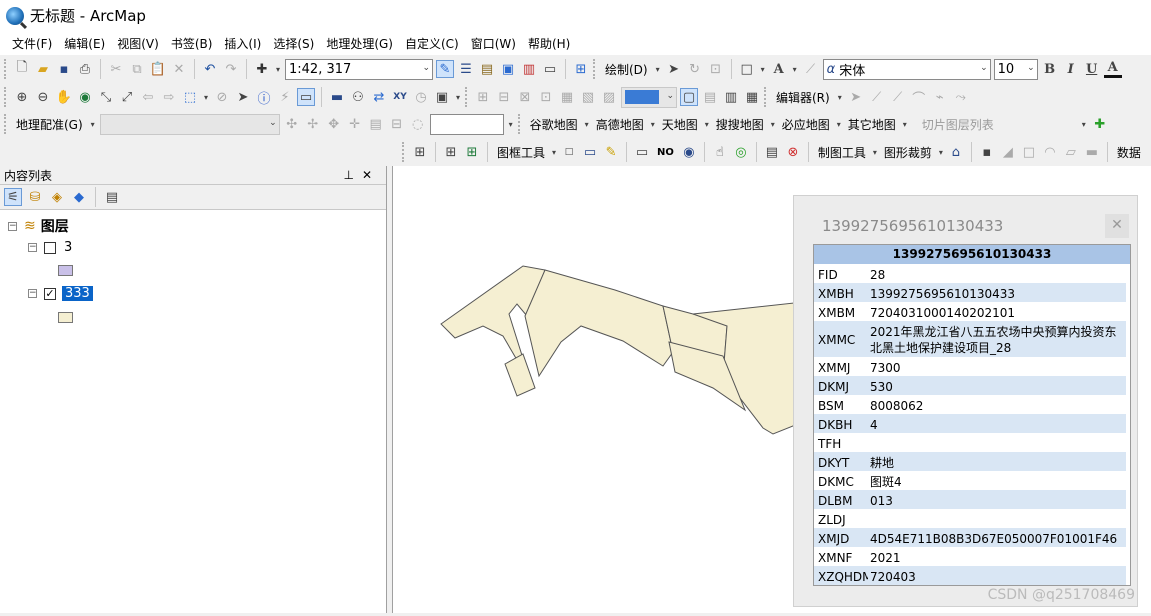 The image size is (1151, 616). Describe the element at coordinates (795, 69) in the screenshot. I see `text-dropdown-icon: ▾` at that location.